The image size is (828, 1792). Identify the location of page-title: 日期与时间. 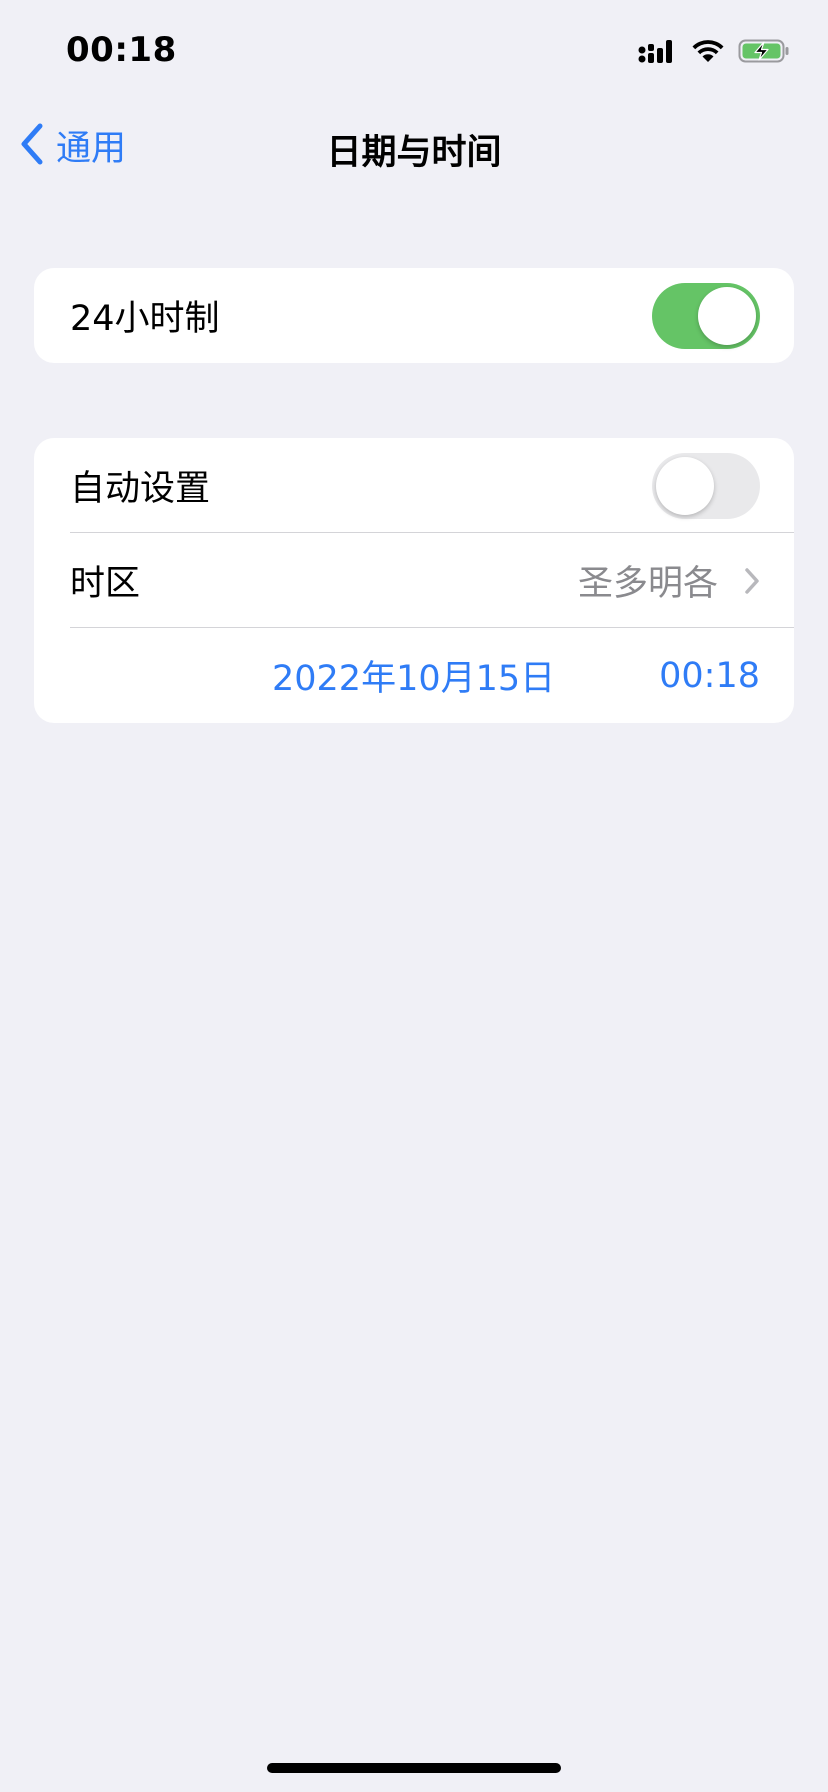
(414, 153).